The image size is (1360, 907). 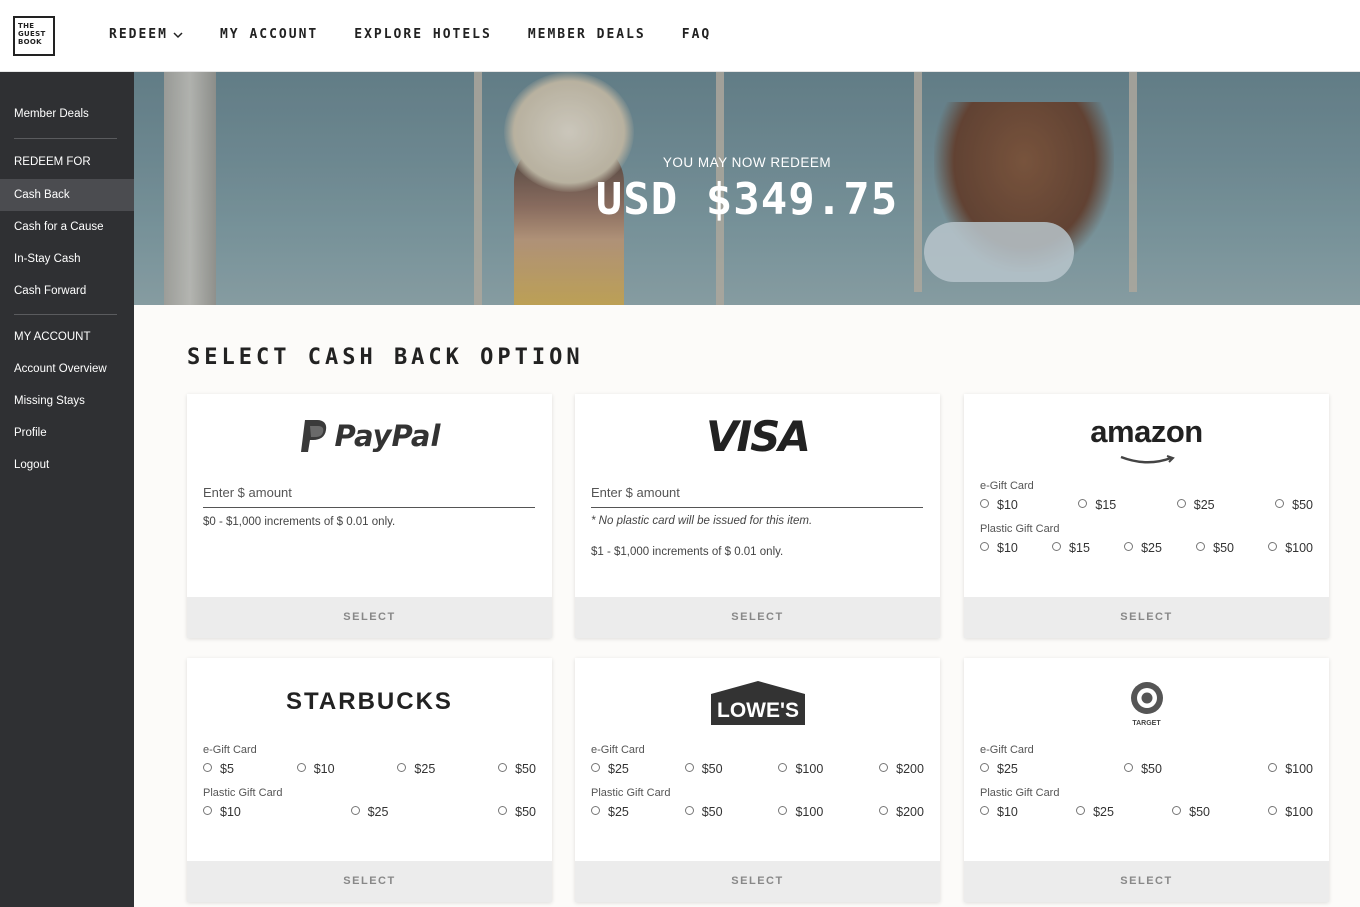 What do you see at coordinates (999, 769) in the screenshot?
I see `target-egift-option: $25` at bounding box center [999, 769].